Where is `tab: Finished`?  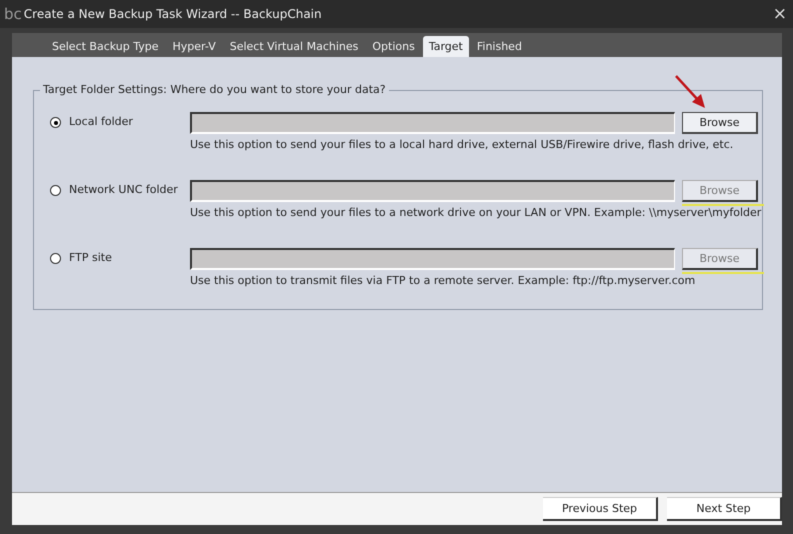 tab: Finished is located at coordinates (499, 46).